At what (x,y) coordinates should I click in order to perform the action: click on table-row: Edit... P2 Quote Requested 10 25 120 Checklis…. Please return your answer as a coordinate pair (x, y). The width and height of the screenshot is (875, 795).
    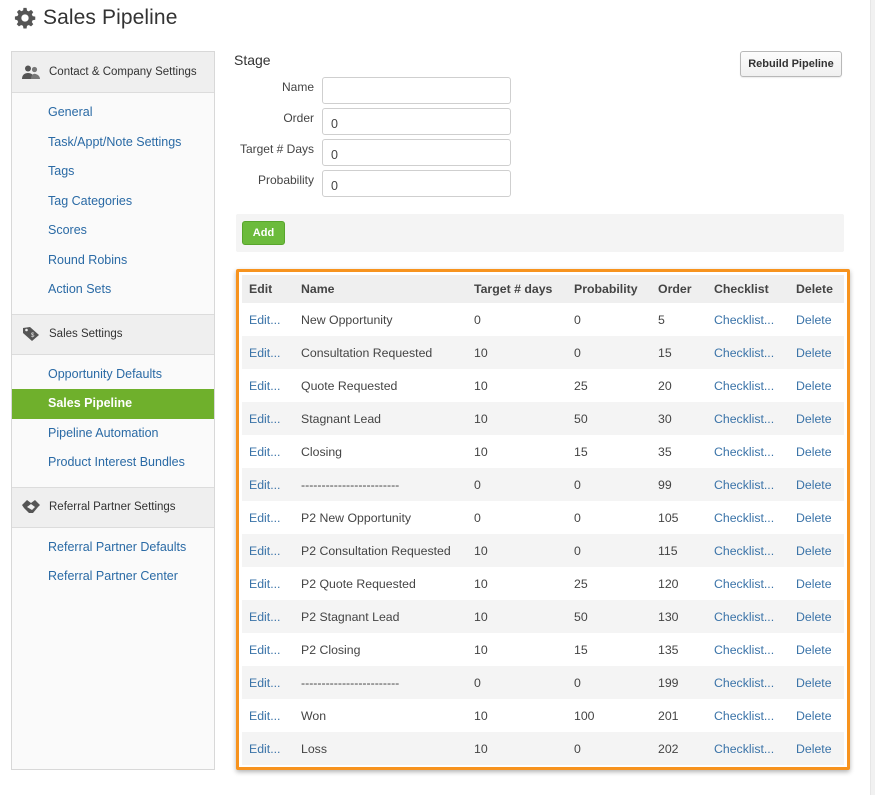
    Looking at the image, I should click on (543, 583).